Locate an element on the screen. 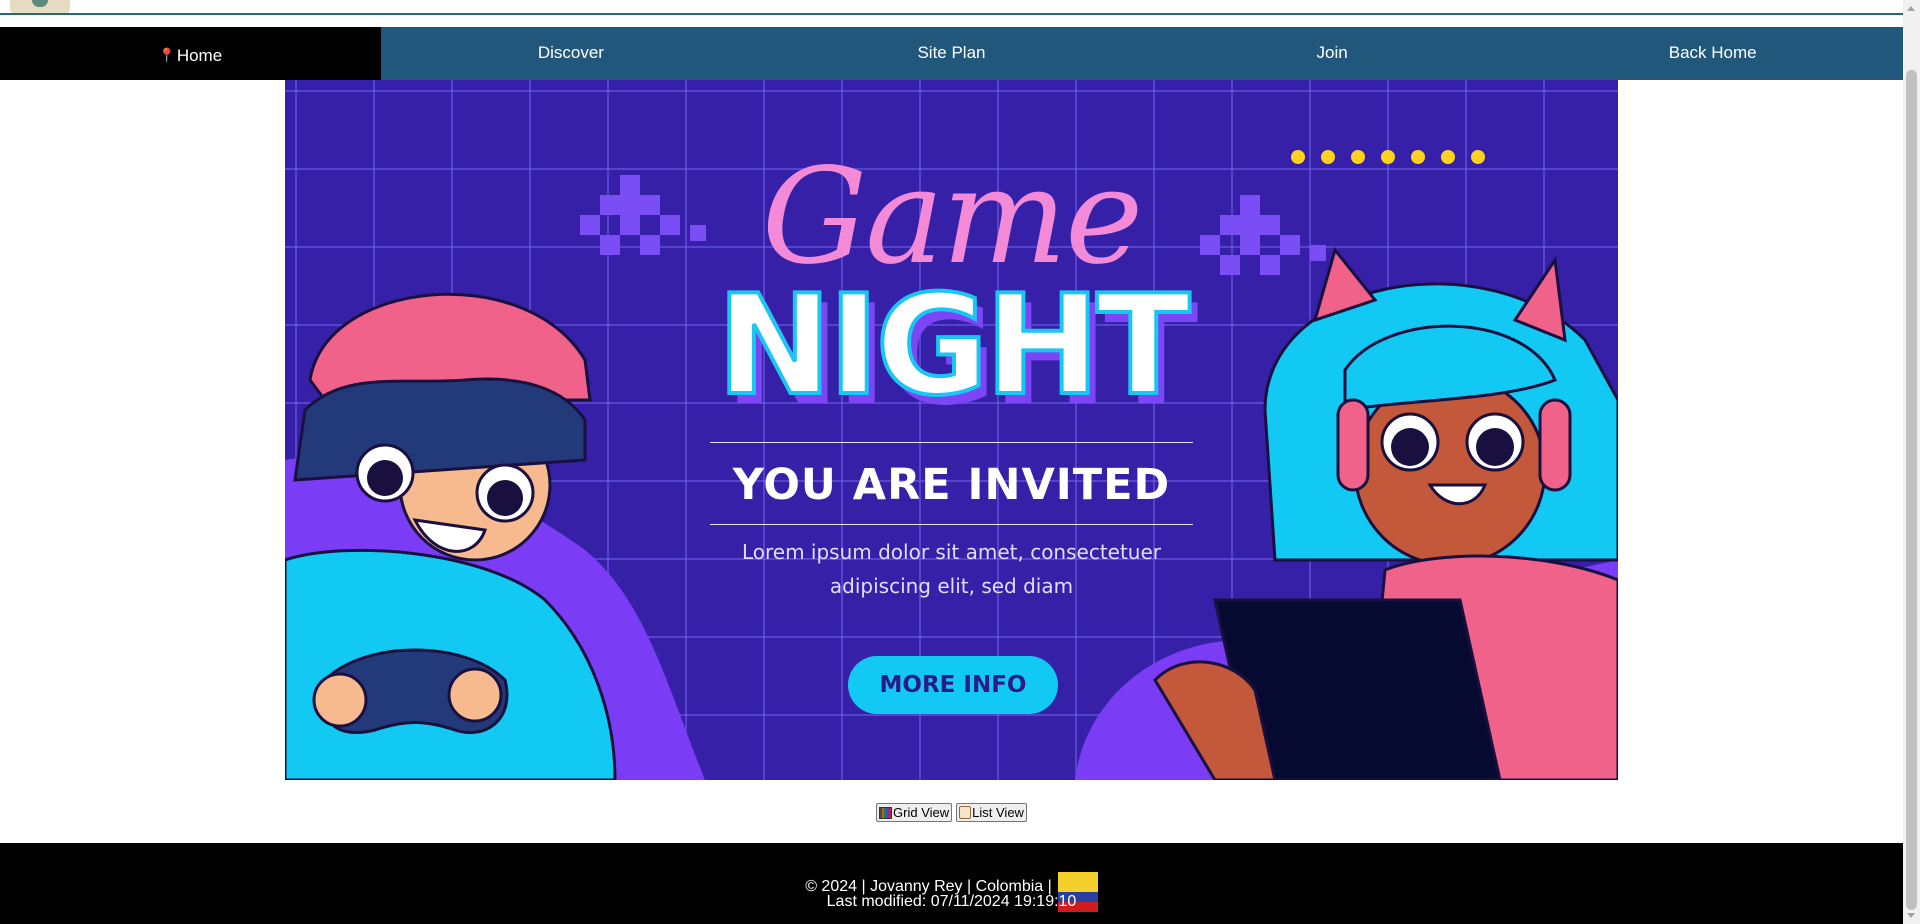 Image resolution: width=1920 pixels, height=924 pixels. list-view-button: List View is located at coordinates (991, 812).